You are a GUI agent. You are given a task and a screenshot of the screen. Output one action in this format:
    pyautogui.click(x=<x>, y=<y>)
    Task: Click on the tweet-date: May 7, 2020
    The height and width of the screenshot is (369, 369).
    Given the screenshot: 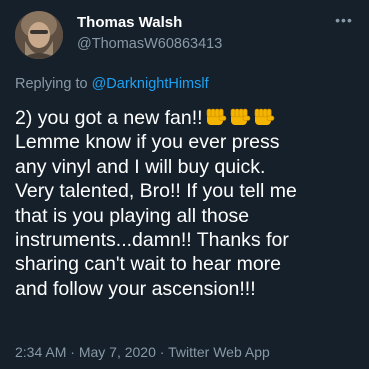 What is the action you would take?
    pyautogui.click(x=117, y=352)
    